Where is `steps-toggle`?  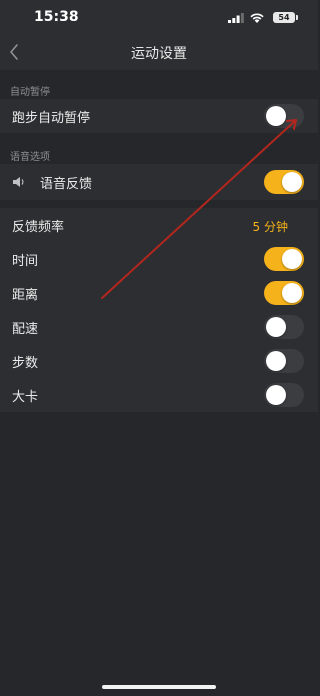
steps-toggle is located at coordinates (284, 361).